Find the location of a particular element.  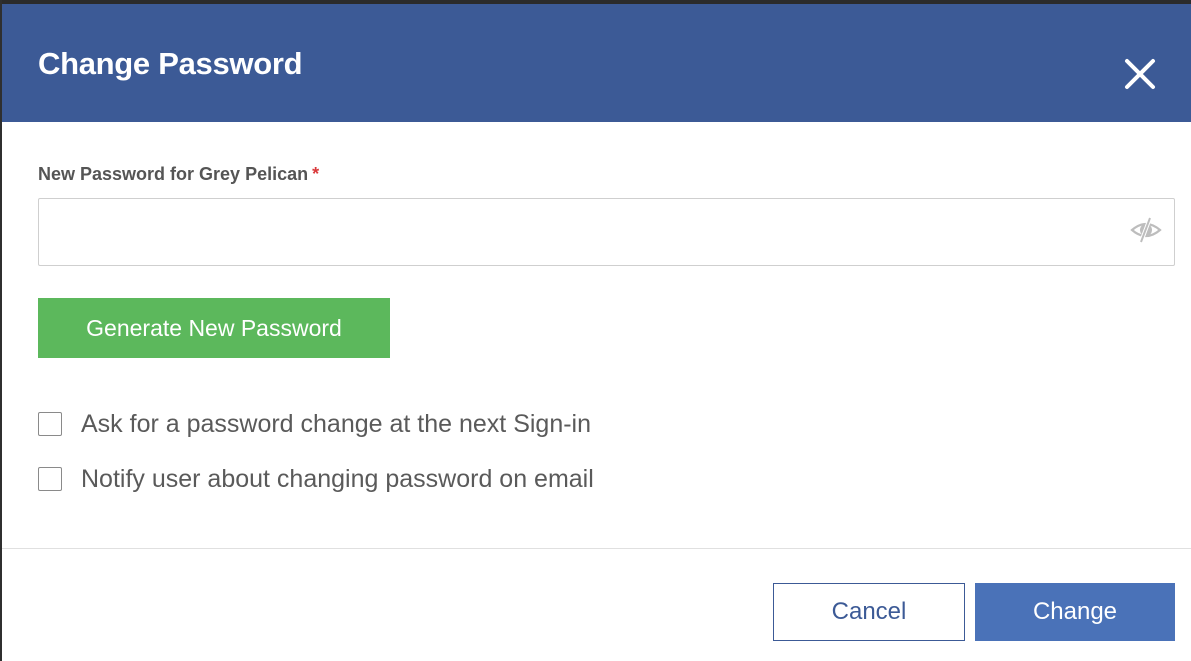

close-button is located at coordinates (1140, 74).